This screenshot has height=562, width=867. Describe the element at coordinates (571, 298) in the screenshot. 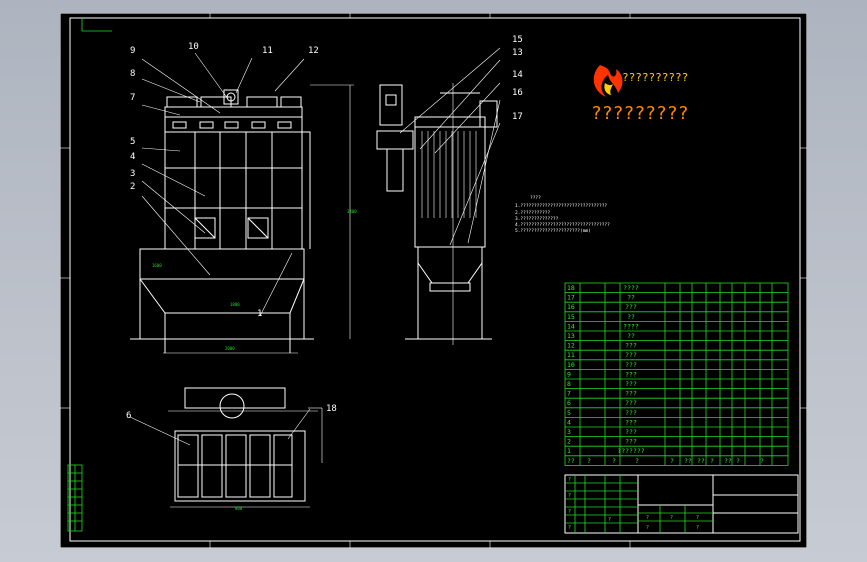

I see `bom-row-number: 17` at that location.